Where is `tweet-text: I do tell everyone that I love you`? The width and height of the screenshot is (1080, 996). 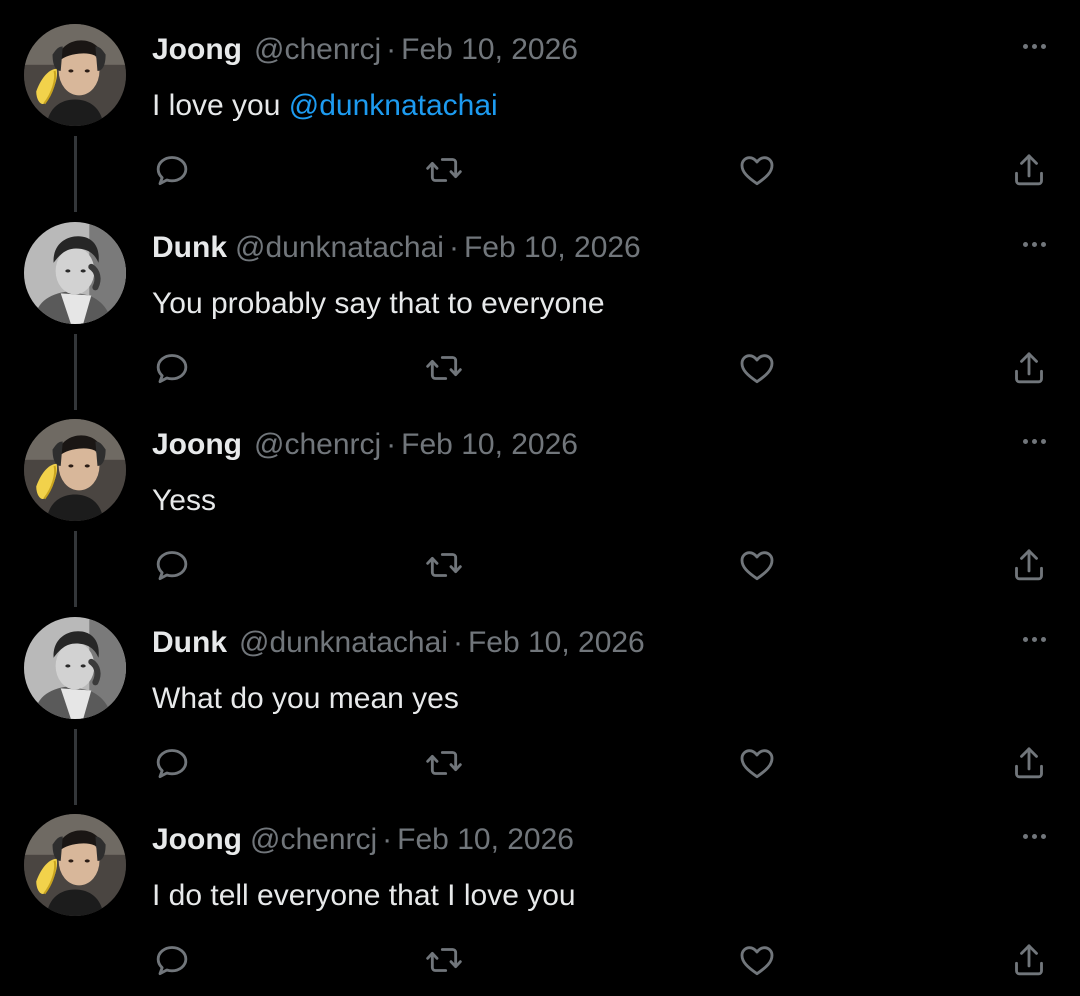 tweet-text: I do tell everyone that I love you is located at coordinates (364, 895).